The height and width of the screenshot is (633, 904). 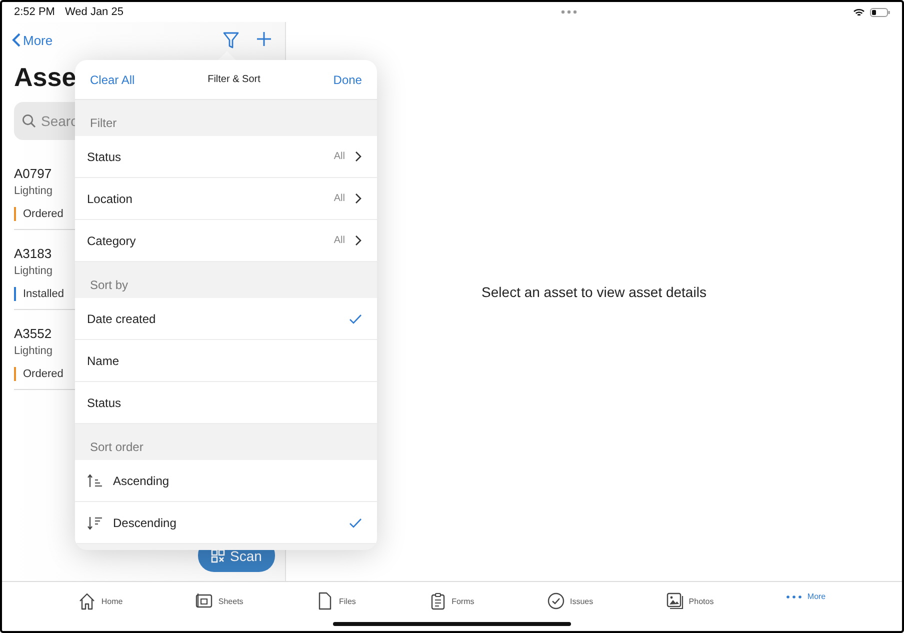 I want to click on option-row: Status All, so click(x=226, y=157).